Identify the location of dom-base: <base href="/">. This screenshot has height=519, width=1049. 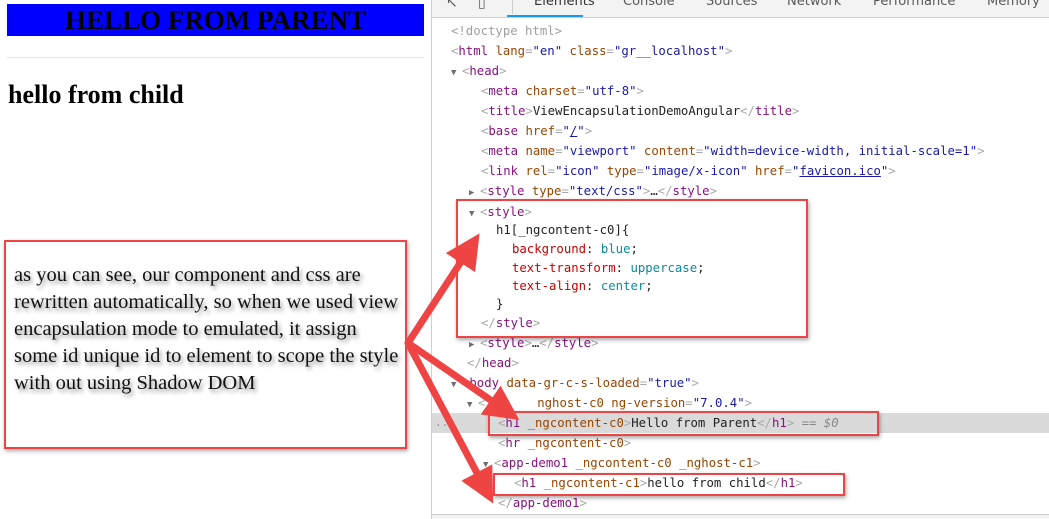
(536, 131).